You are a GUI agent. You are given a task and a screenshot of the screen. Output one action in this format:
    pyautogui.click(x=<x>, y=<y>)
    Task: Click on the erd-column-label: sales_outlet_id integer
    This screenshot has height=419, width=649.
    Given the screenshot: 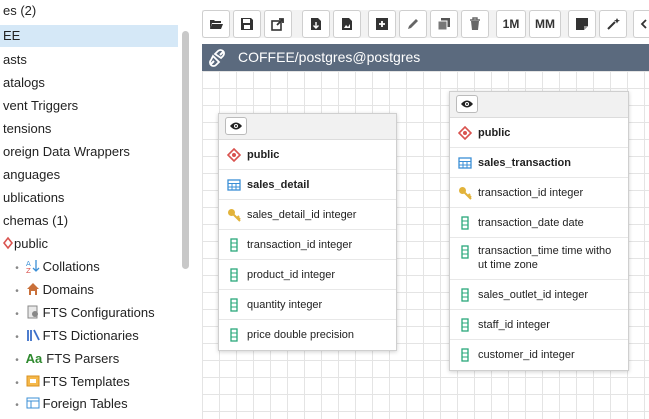 What is the action you would take?
    pyautogui.click(x=533, y=294)
    